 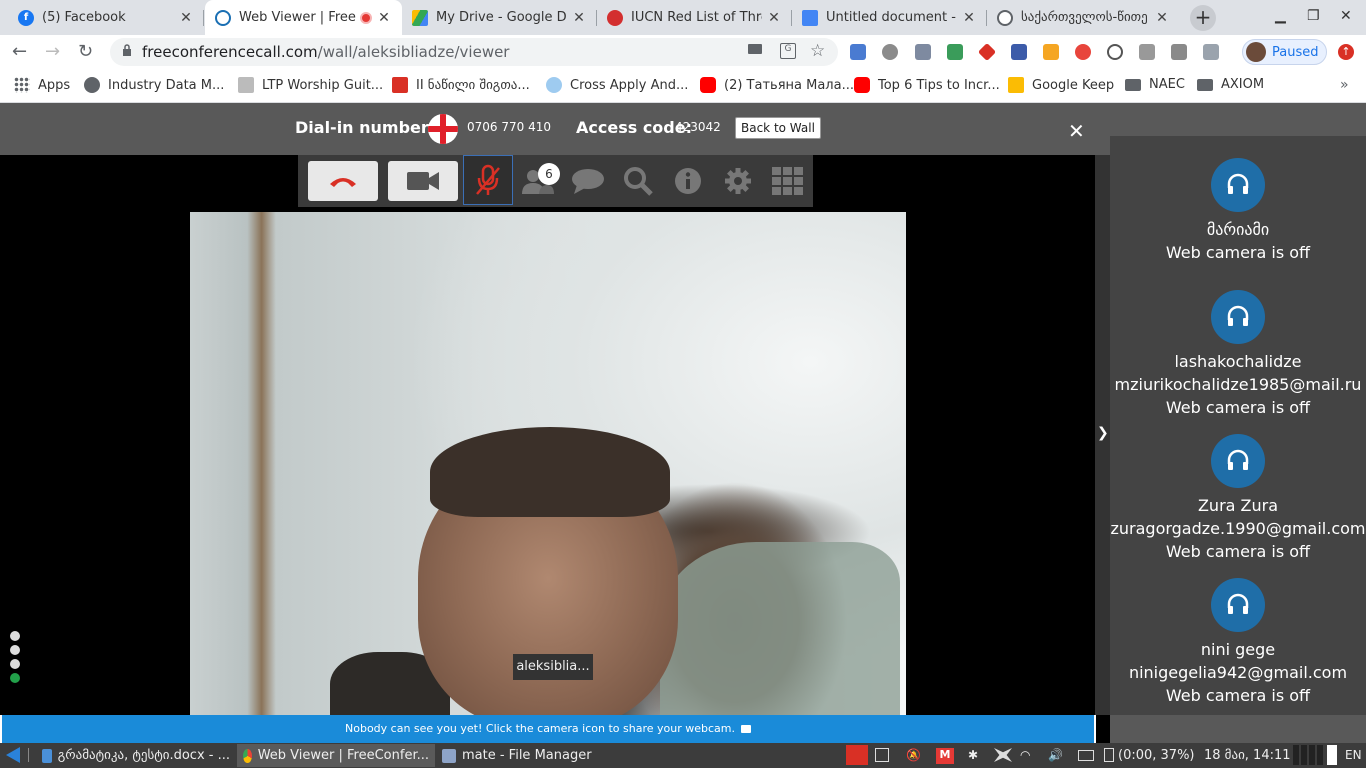 I want to click on profile-button: Paused, so click(x=1284, y=52).